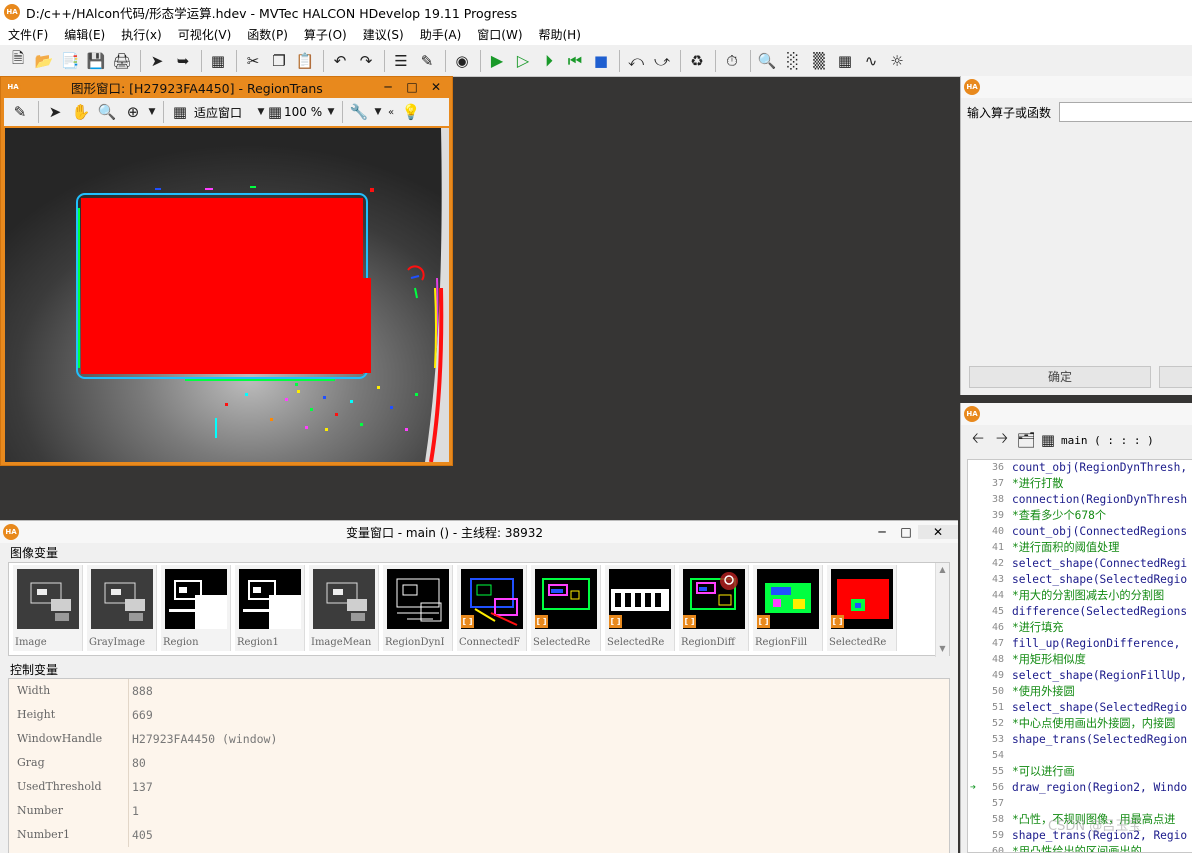 This screenshot has width=1192, height=853. I want to click on menu-suggestions: 建议(S), so click(383, 34).